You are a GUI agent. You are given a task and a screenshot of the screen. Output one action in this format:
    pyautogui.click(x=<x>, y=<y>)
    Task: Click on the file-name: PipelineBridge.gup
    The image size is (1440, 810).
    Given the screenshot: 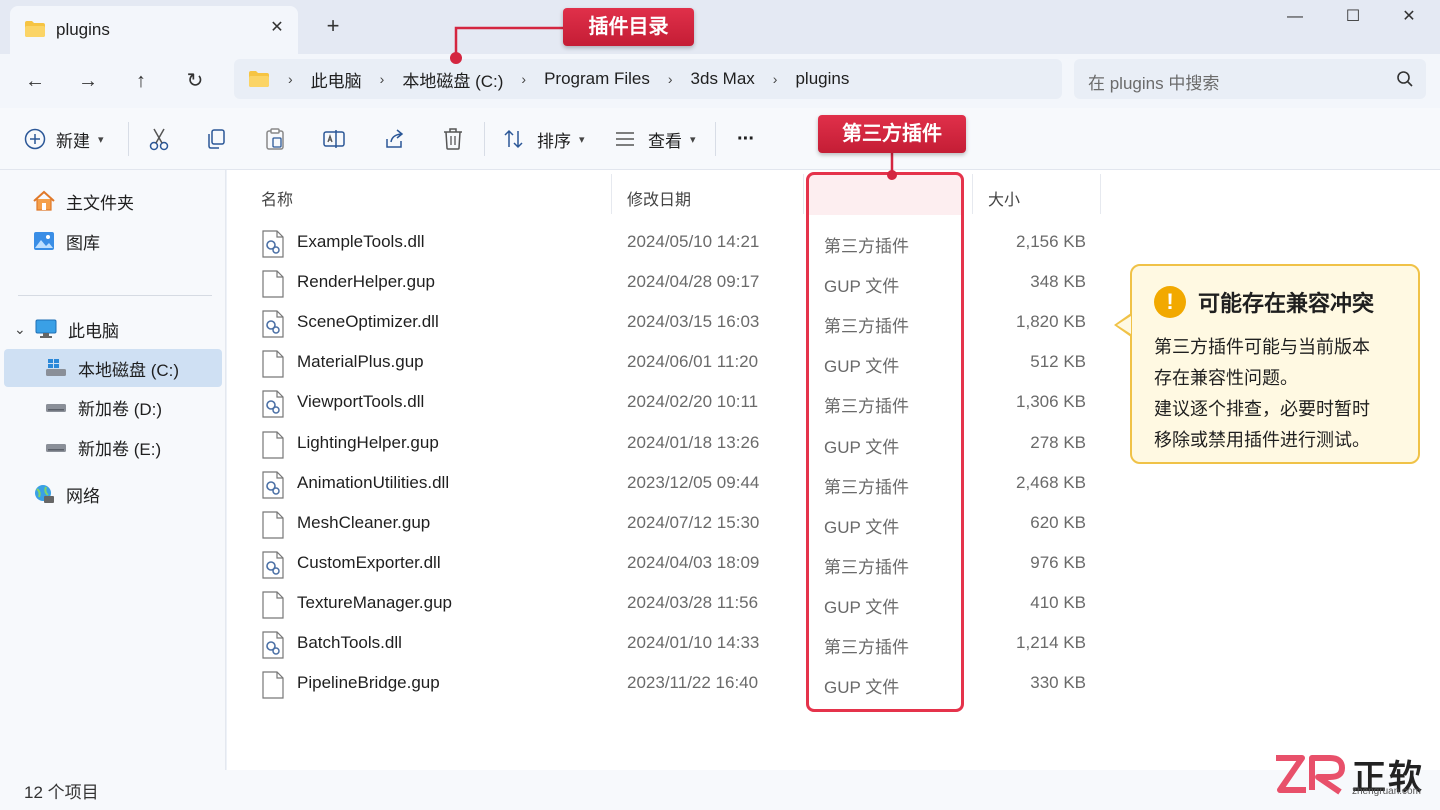 What is the action you would take?
    pyautogui.click(x=368, y=683)
    